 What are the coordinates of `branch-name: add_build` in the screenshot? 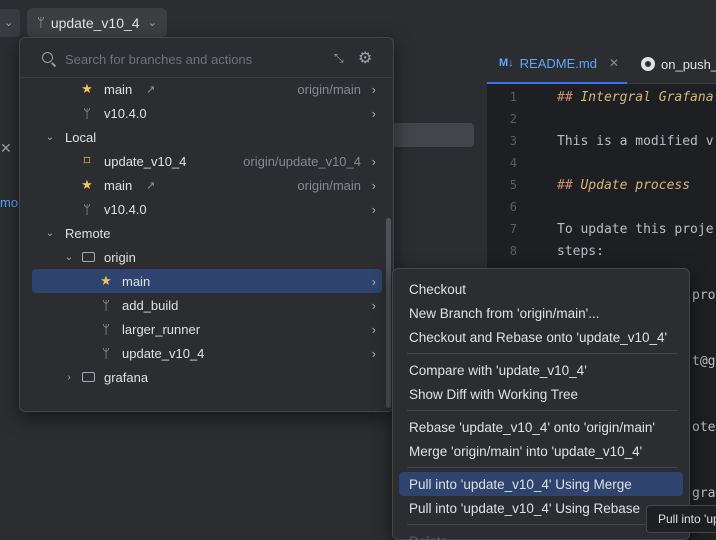 It's located at (150, 305).